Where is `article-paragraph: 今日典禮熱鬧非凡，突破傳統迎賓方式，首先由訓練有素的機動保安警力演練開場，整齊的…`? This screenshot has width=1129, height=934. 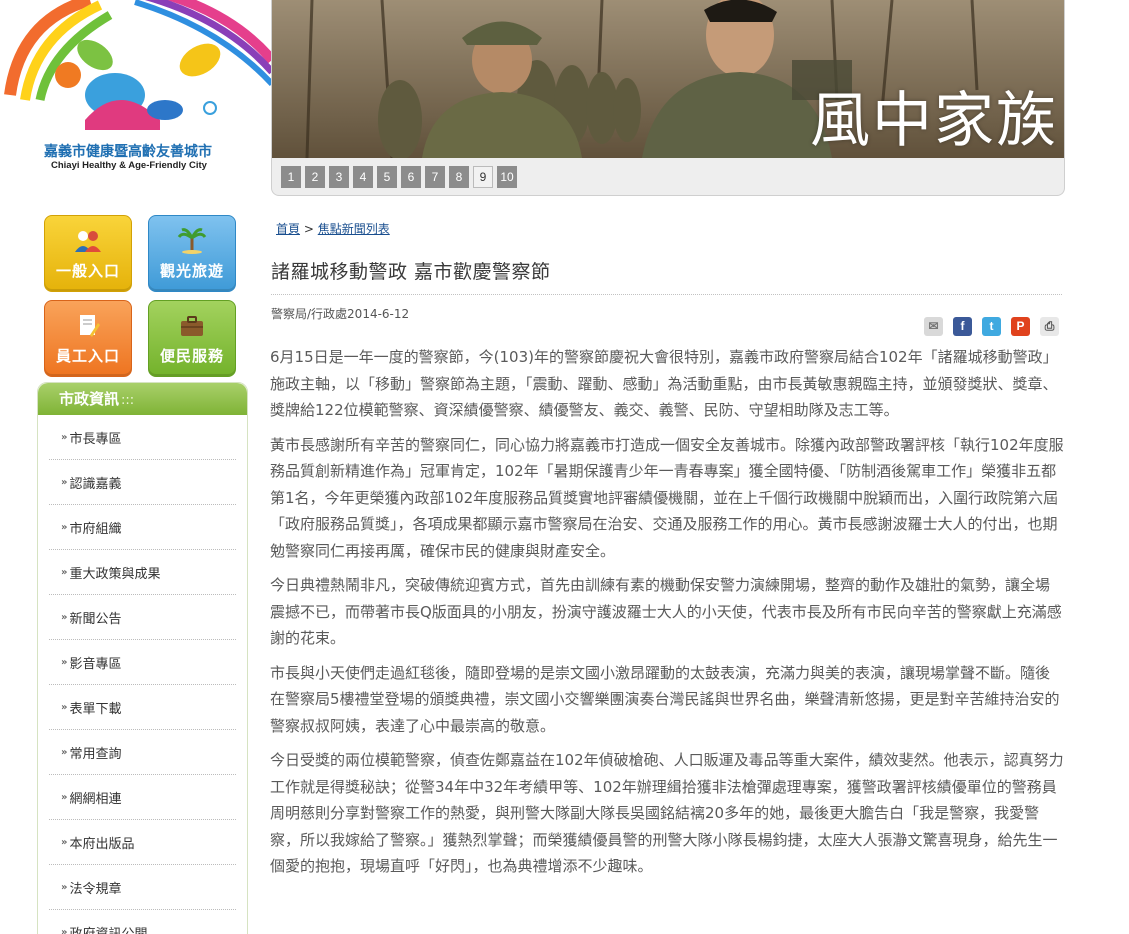 article-paragraph: 今日典禮熱鬧非凡，突破傳統迎賓方式，首先由訓練有素的機動保安警力演練開場，整齊的… is located at coordinates (666, 611).